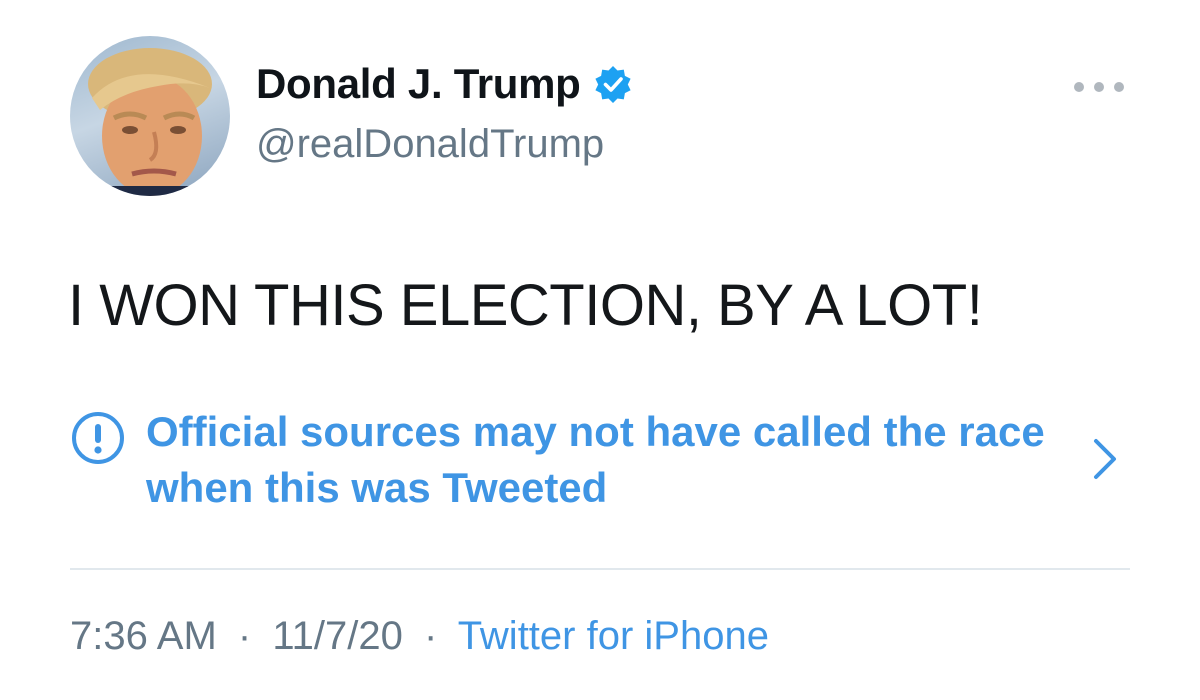 The image size is (1200, 700). Describe the element at coordinates (98, 438) in the screenshot. I see `exclamation-circle-icon` at that location.